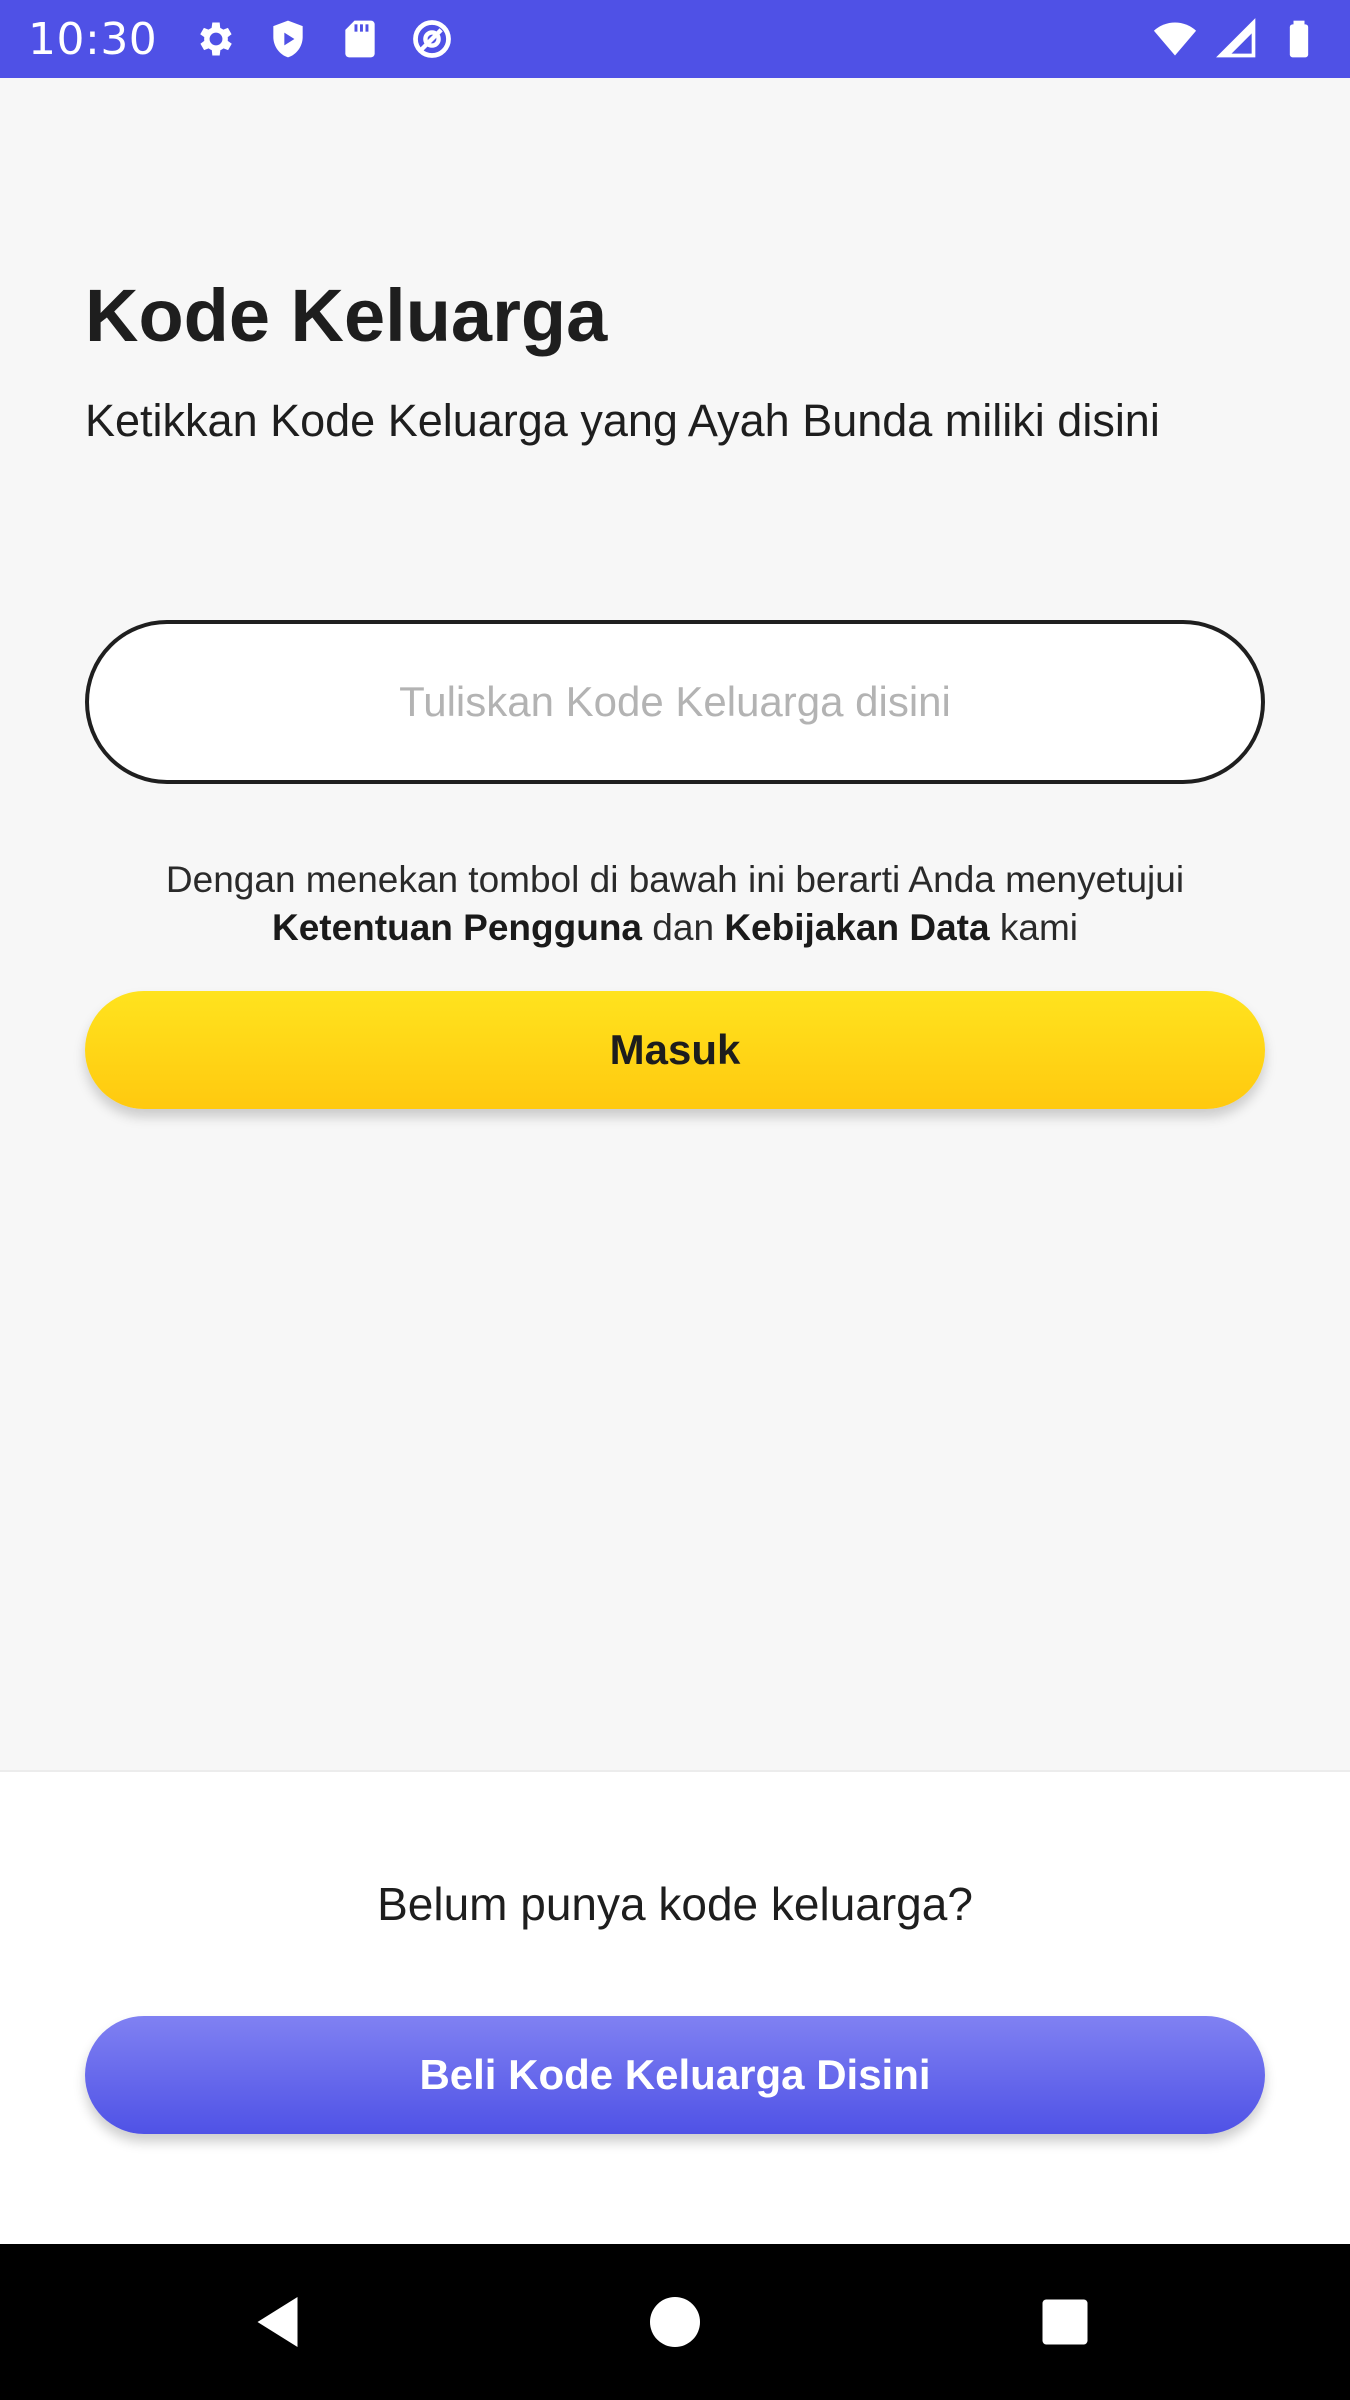 The height and width of the screenshot is (2400, 1350). Describe the element at coordinates (683, 927) in the screenshot. I see `terms-middle: dan` at that location.